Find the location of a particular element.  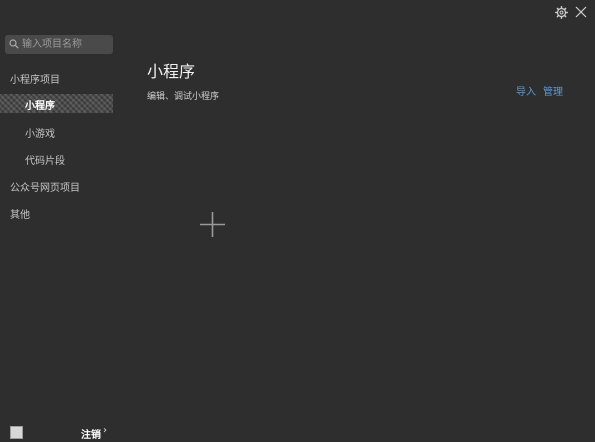

search-input is located at coordinates (66, 44).